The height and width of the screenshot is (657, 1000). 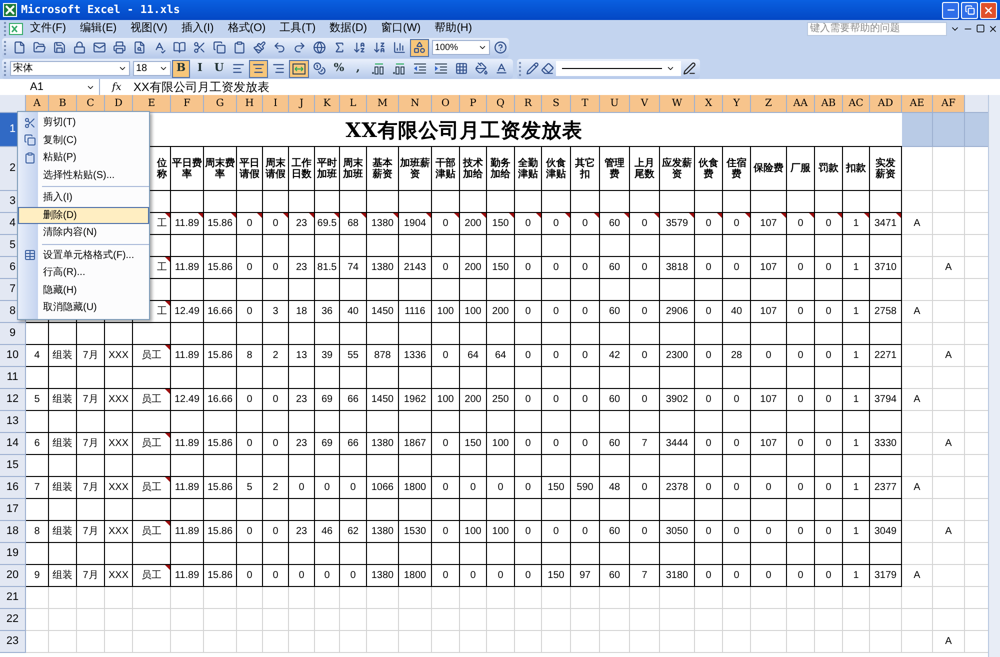 What do you see at coordinates (219, 69) in the screenshot?
I see `format-button: U` at bounding box center [219, 69].